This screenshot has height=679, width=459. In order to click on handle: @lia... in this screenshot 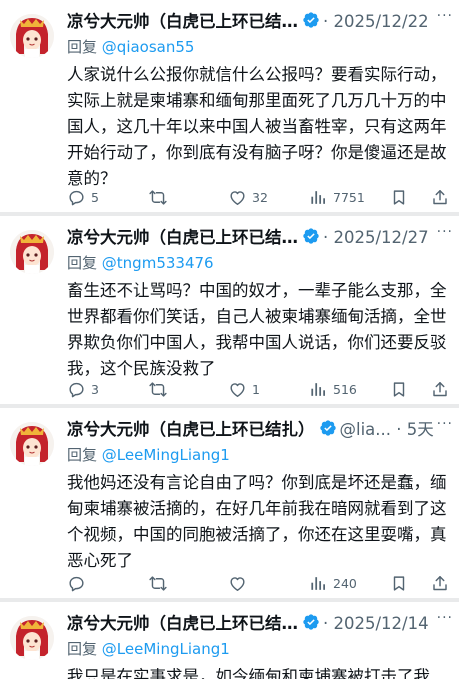, I will do `click(366, 429)`.